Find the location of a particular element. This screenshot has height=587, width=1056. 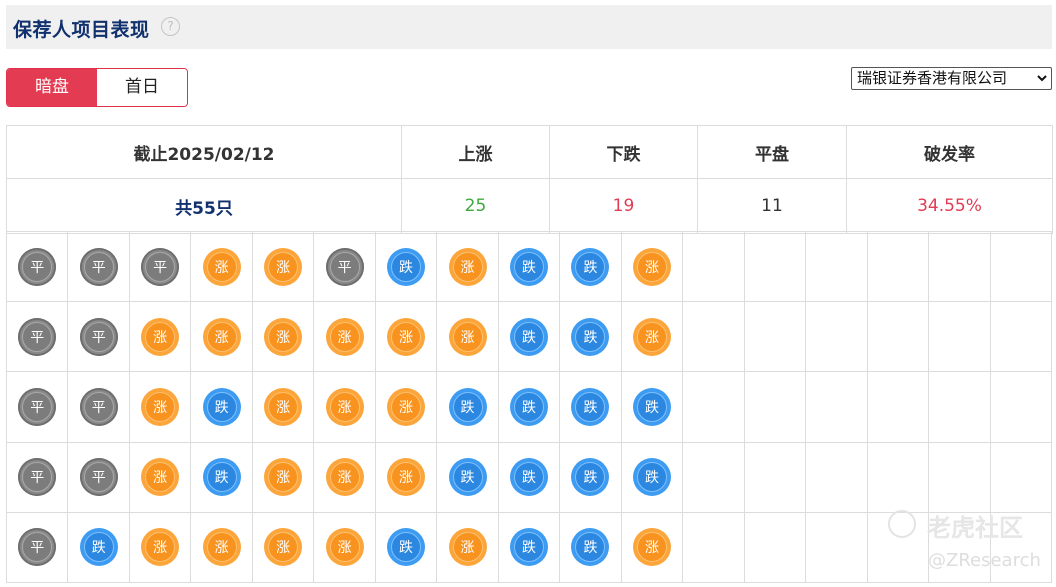

sponsor-select: 瑞银证券香港有限公司 is located at coordinates (951, 78).